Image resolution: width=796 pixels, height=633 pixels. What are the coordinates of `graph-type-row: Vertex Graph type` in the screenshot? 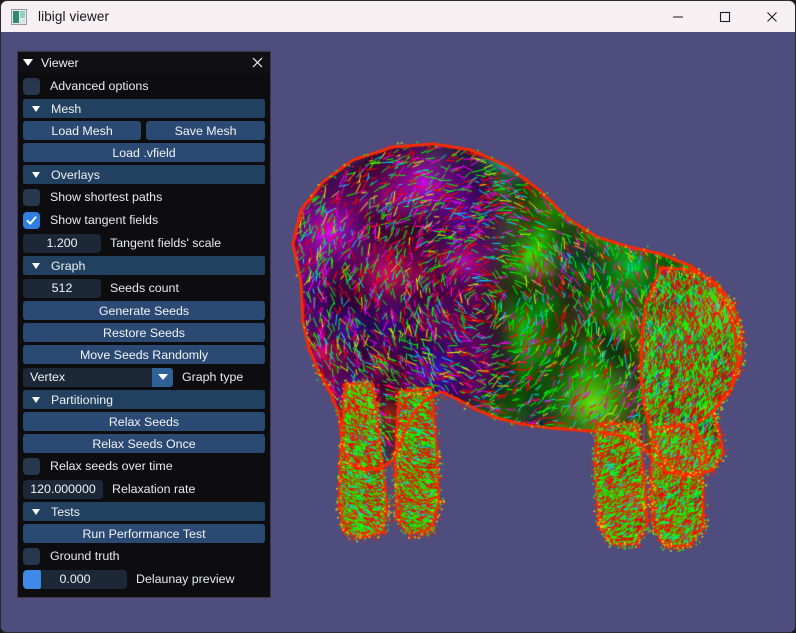 It's located at (144, 377).